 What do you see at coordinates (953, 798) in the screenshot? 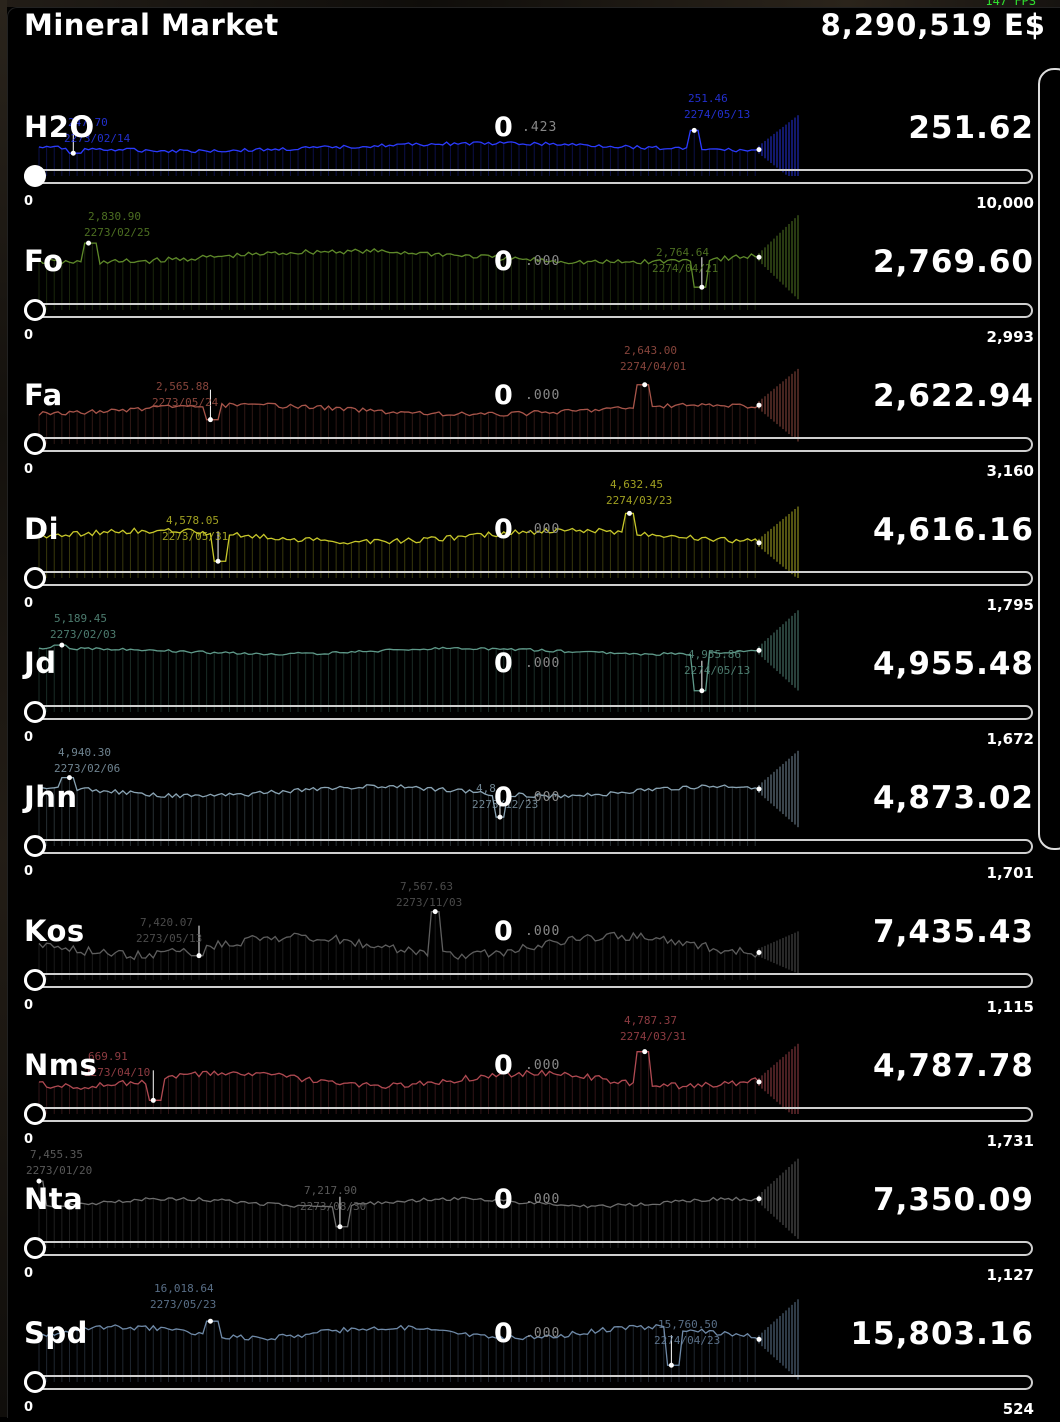
I see `current-price: 4,873.02` at bounding box center [953, 798].